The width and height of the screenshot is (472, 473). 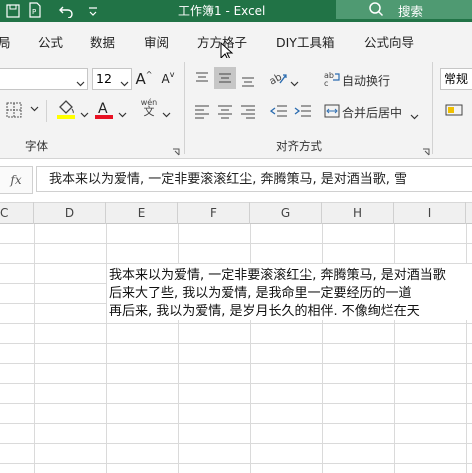 I want to click on decrease-font-button: Av, so click(x=168, y=79).